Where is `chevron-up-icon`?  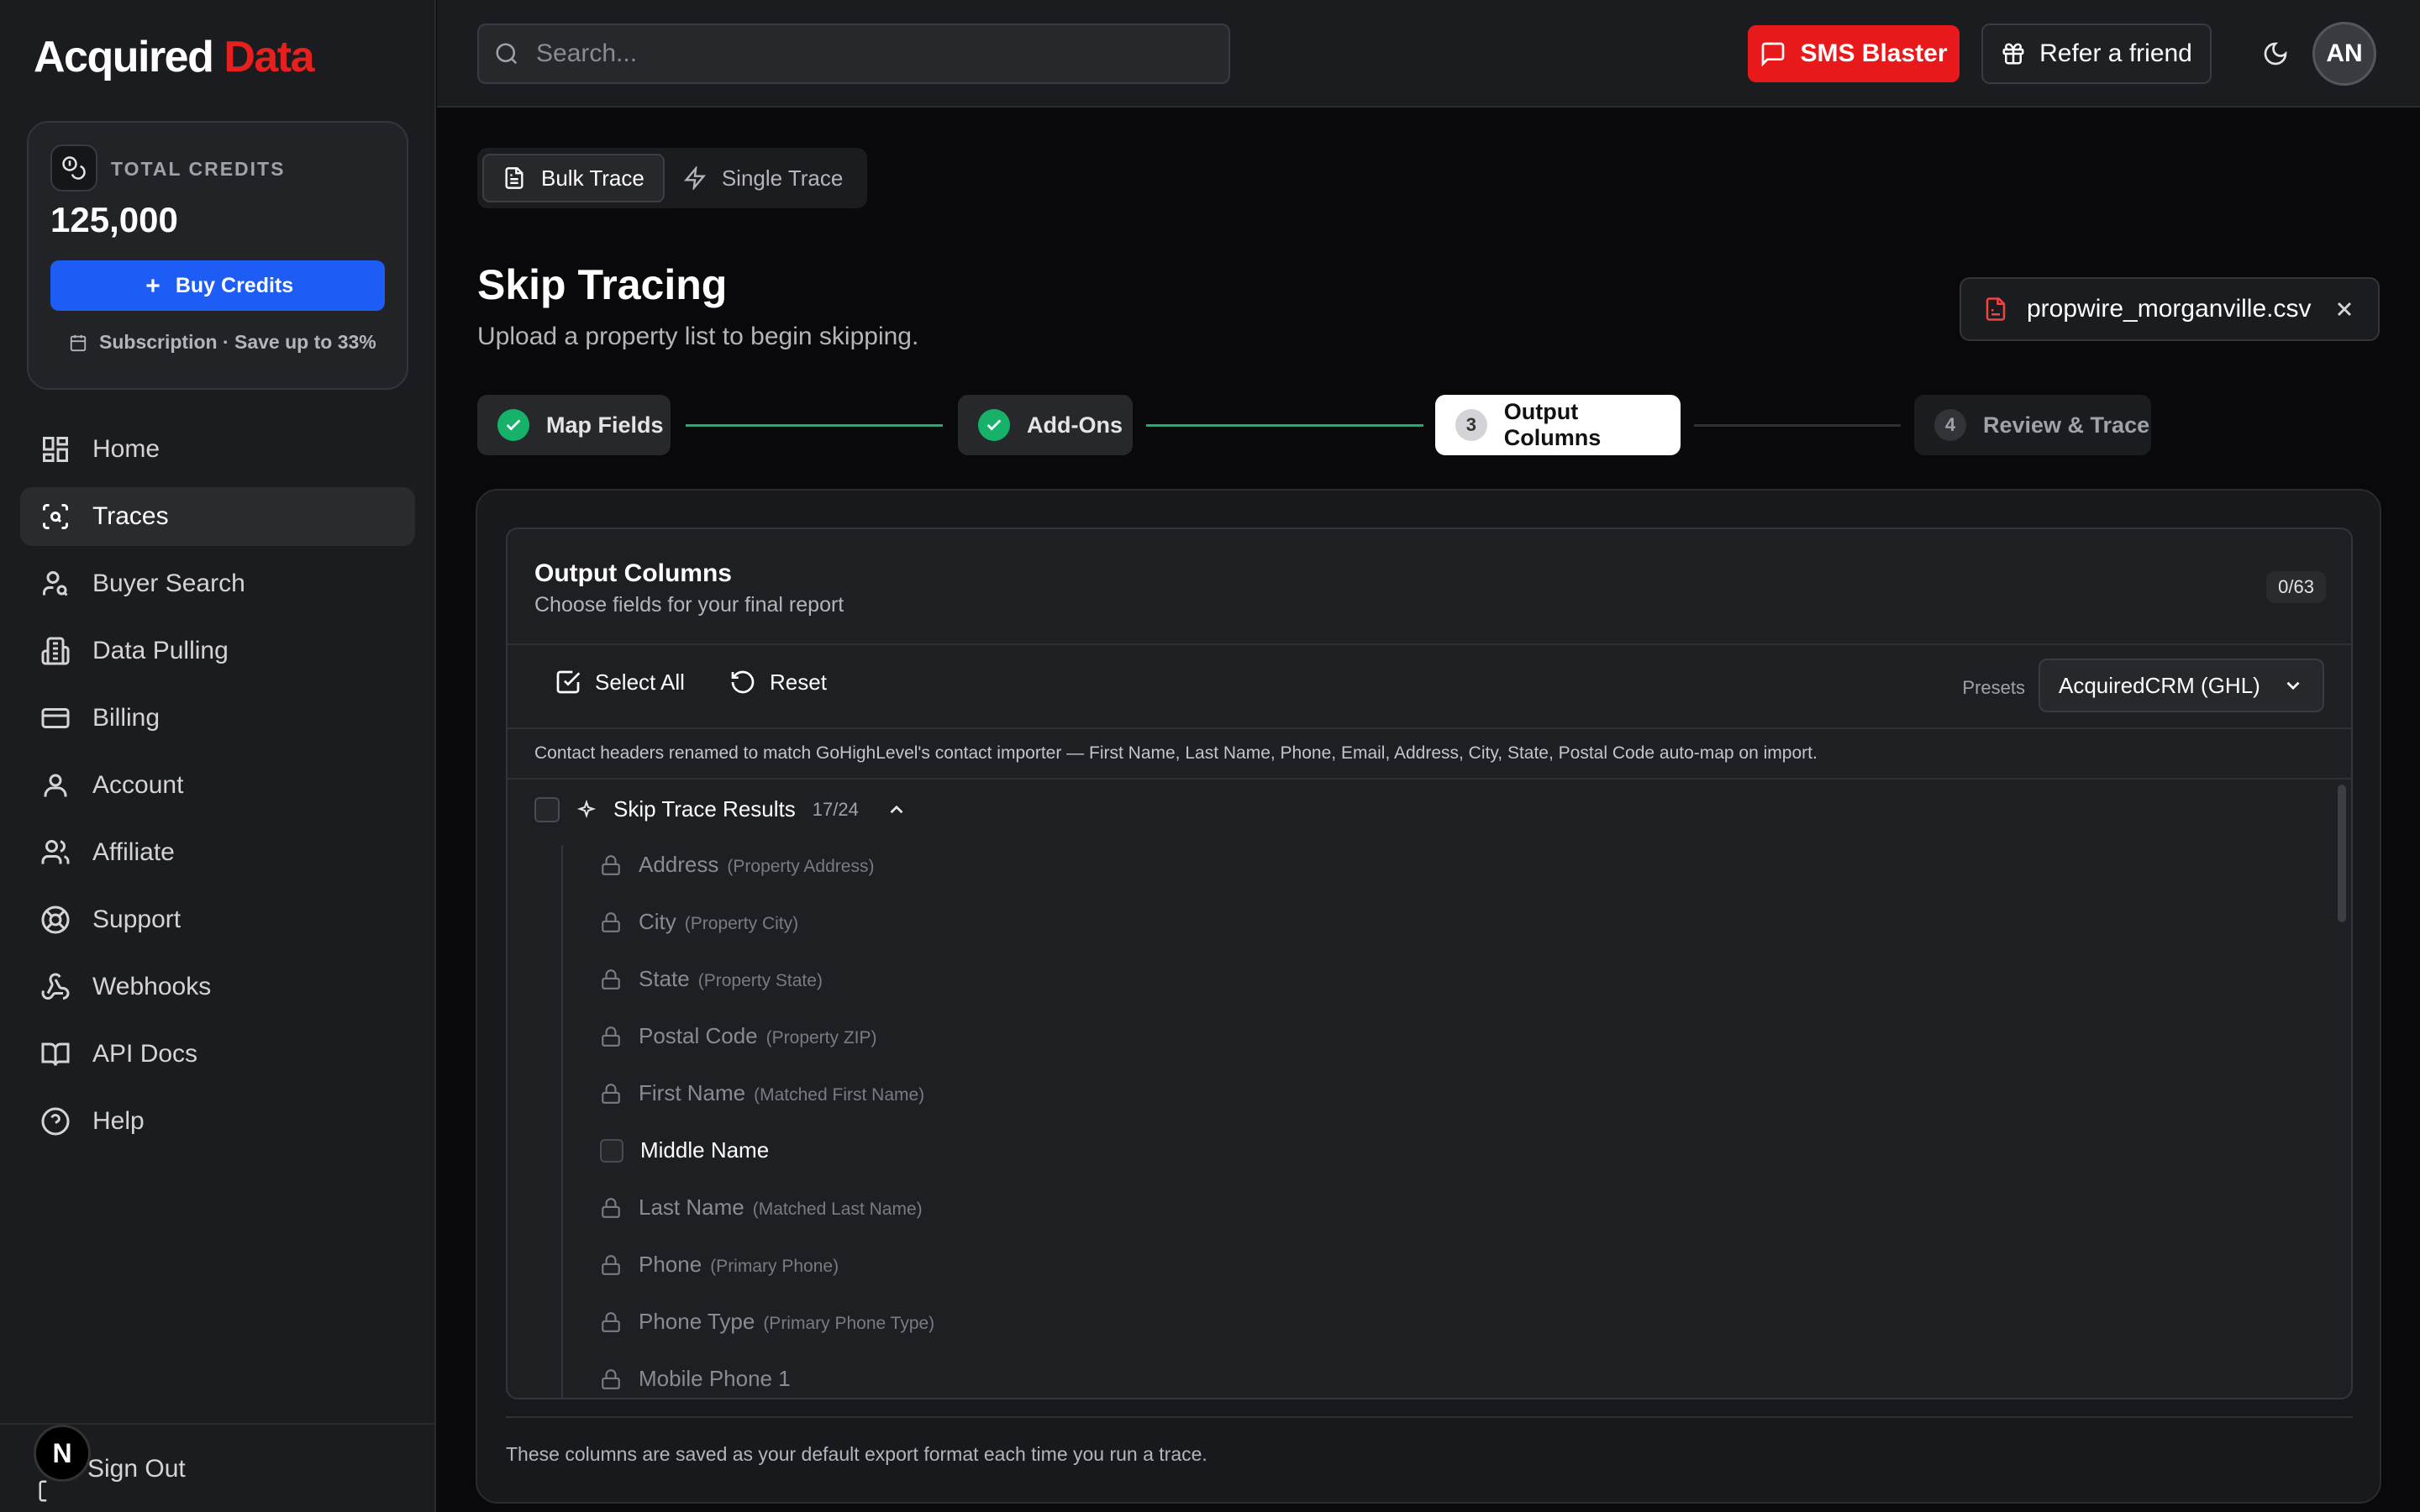 chevron-up-icon is located at coordinates (897, 810).